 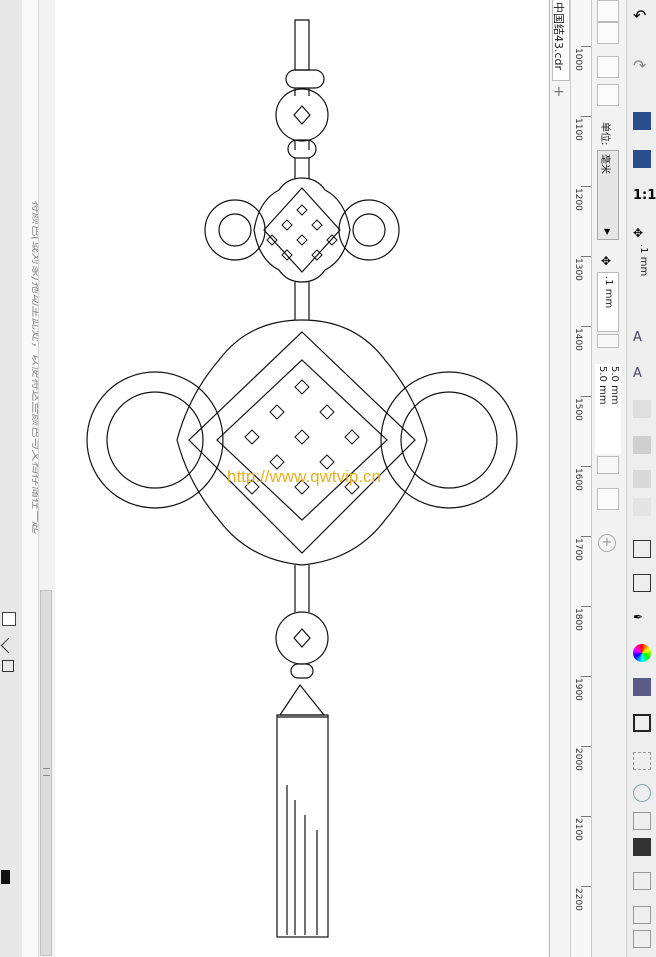 What do you see at coordinates (604, 164) in the screenshot?
I see `units-value: 毫米` at bounding box center [604, 164].